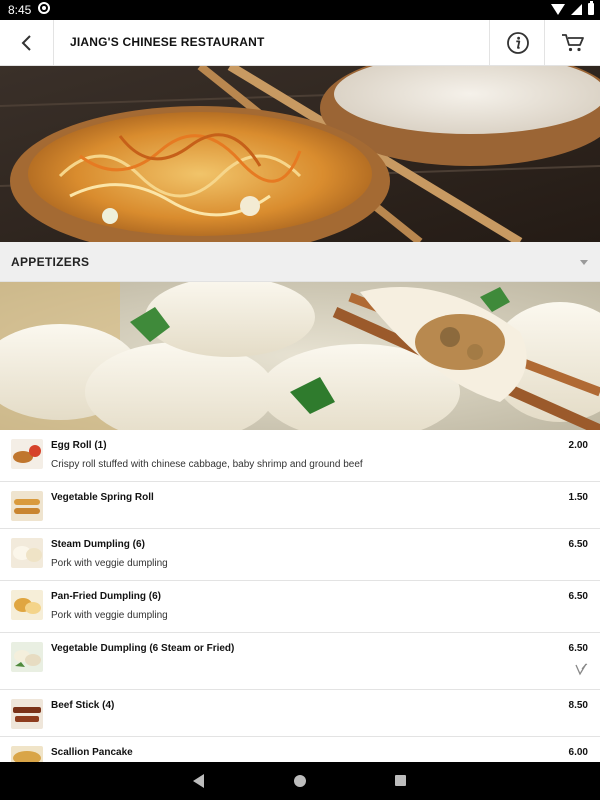 This screenshot has width=600, height=800. I want to click on cart-button, so click(572, 43).